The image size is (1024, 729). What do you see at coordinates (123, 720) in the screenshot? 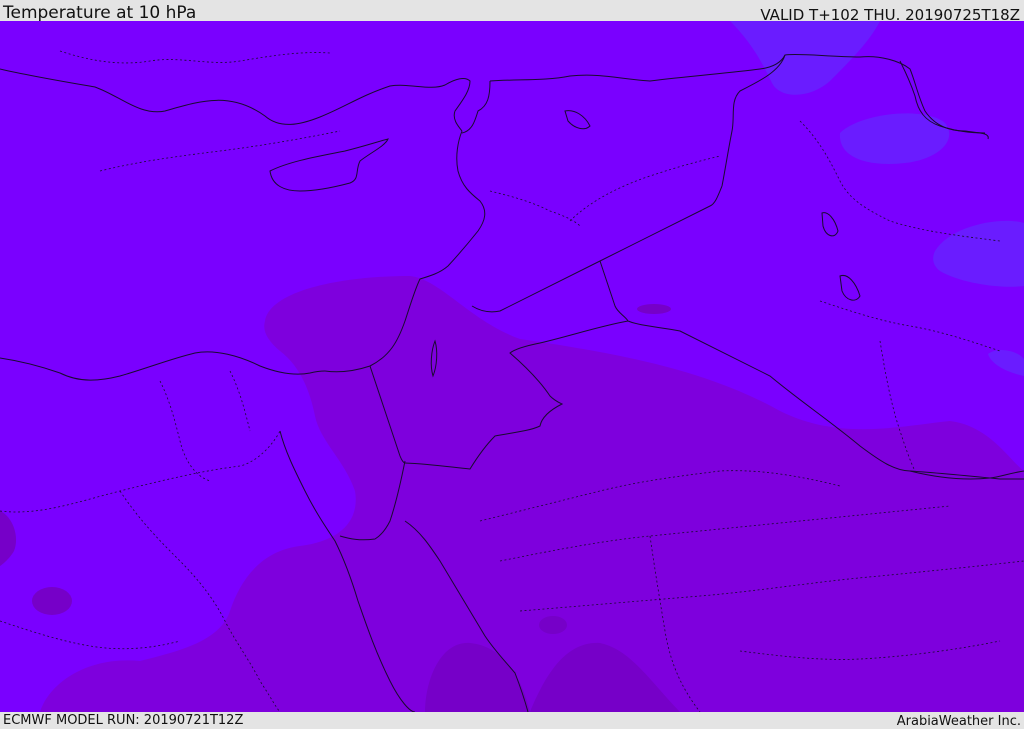
I see `model-run-label: ECMWF MODEL RUN: 20190721T12Z` at bounding box center [123, 720].